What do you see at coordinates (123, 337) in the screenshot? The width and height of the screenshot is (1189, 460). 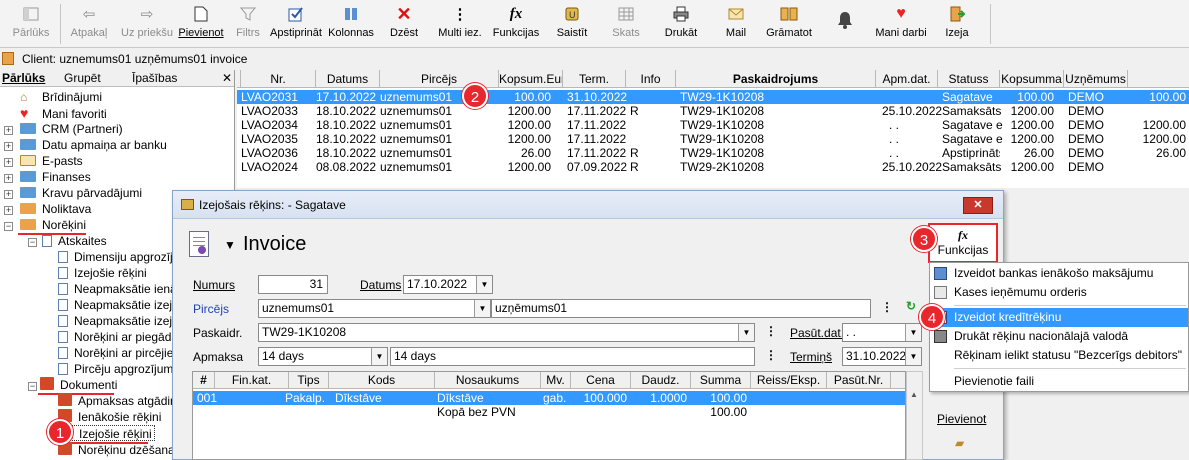 I see `tree-item-report: Norēķini ar piegādātā` at bounding box center [123, 337].